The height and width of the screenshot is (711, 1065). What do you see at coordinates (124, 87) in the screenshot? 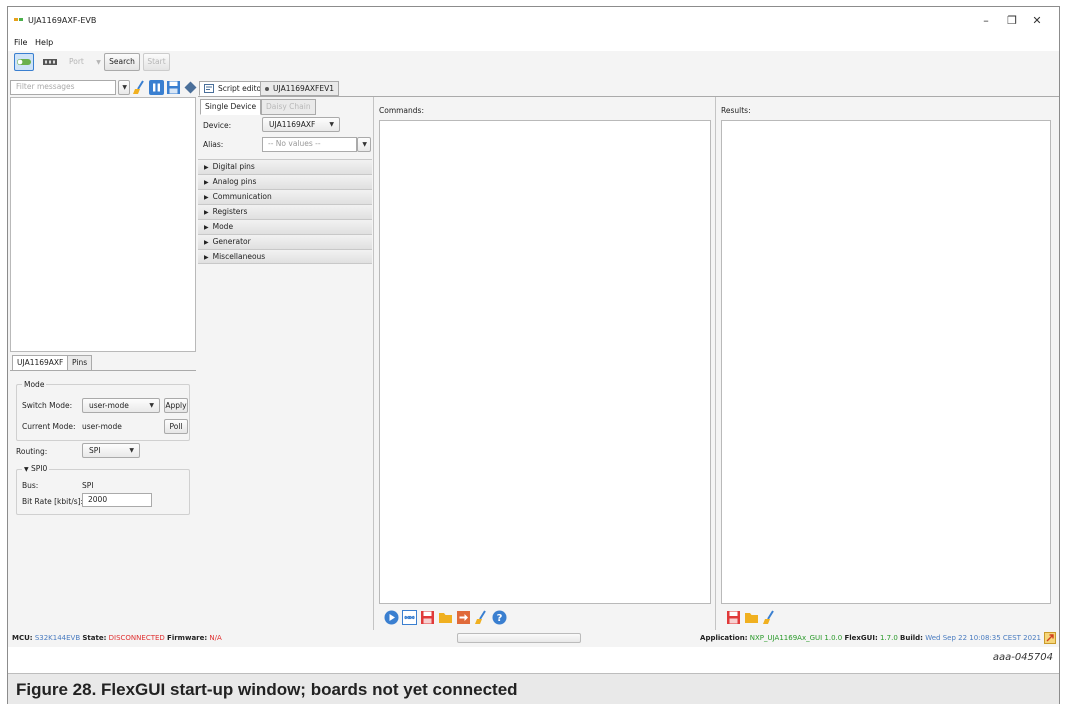
I see `filter-dropdown-button: ▼` at bounding box center [124, 87].